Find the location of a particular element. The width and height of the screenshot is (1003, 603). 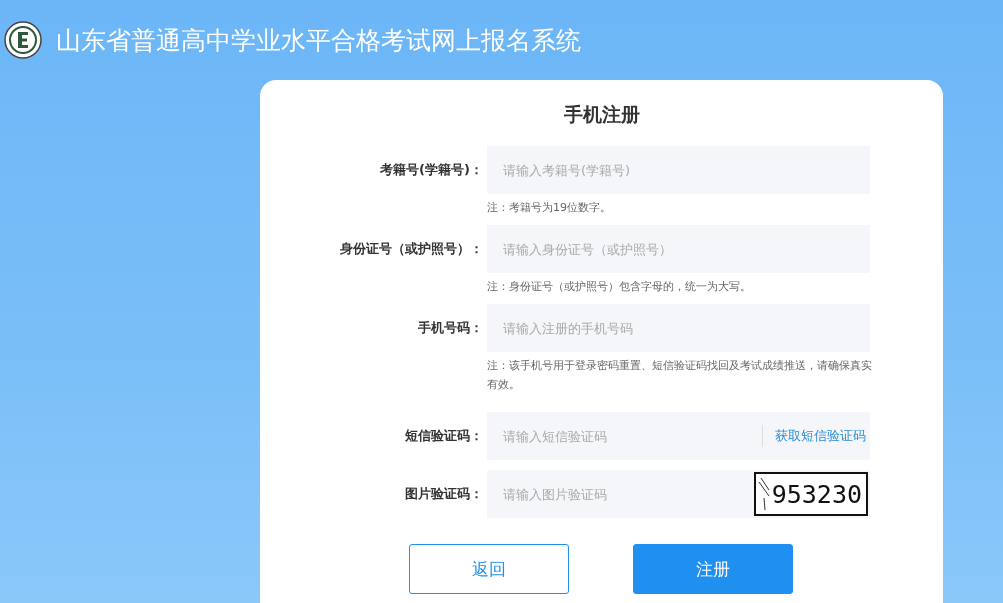

input-field: 请输入身份证号（或护照号） is located at coordinates (678, 249).